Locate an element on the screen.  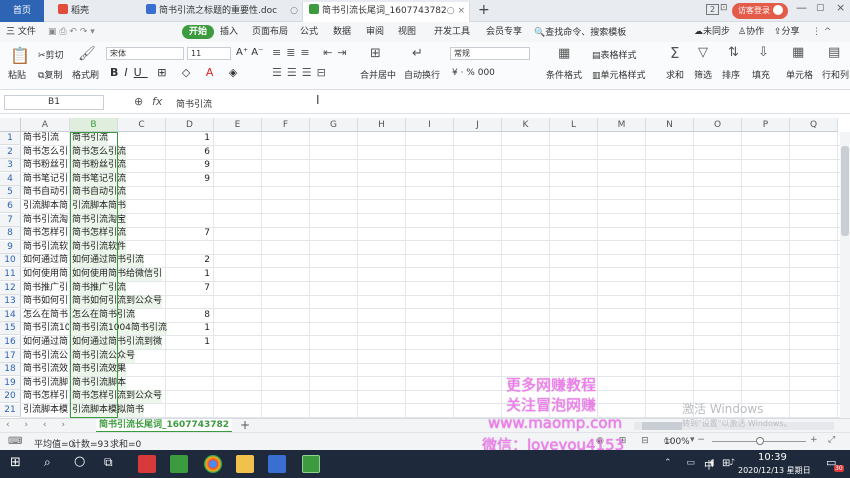
minimize-icon: — is located at coordinates (801, 7).